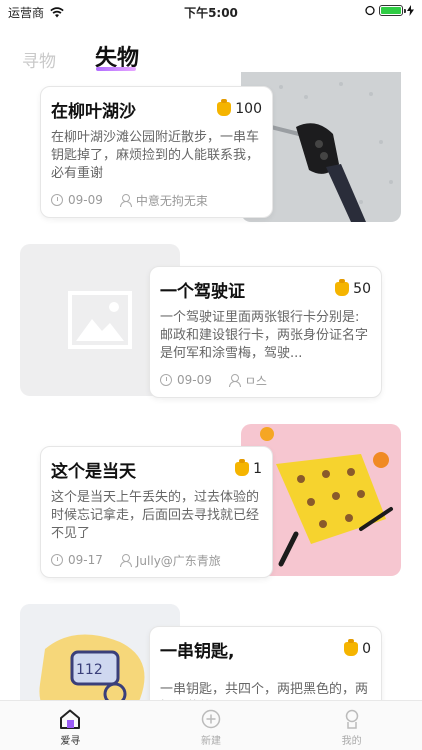 The height and width of the screenshot is (750, 422). Describe the element at coordinates (370, 10) in the screenshot. I see `rotation-lock-icon` at that location.